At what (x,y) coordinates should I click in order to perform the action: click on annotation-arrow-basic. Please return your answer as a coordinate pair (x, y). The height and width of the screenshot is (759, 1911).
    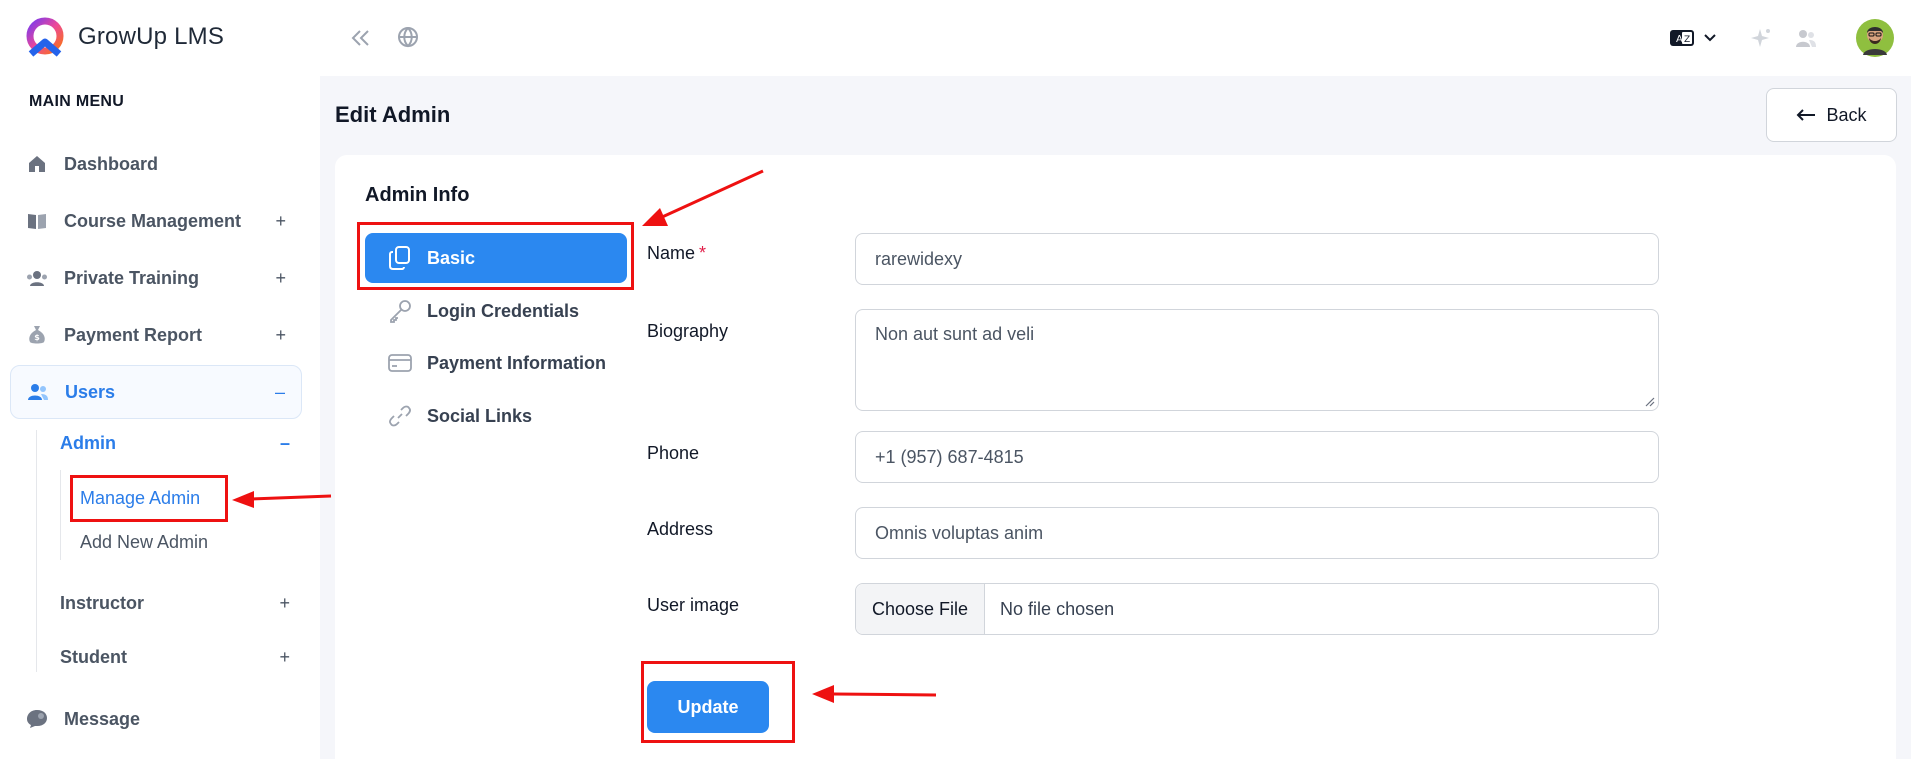
    Looking at the image, I should click on (703, 197).